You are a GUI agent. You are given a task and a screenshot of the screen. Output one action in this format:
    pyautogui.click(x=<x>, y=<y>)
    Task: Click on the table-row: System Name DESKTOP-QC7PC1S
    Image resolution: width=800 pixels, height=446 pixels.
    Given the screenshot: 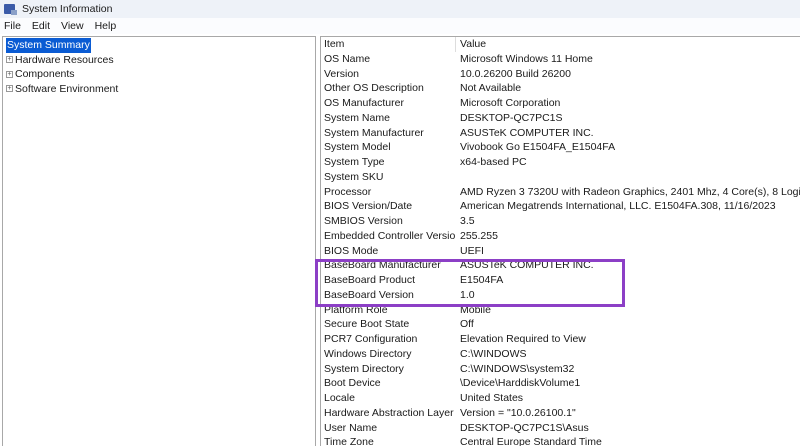 What is the action you would take?
    pyautogui.click(x=560, y=118)
    